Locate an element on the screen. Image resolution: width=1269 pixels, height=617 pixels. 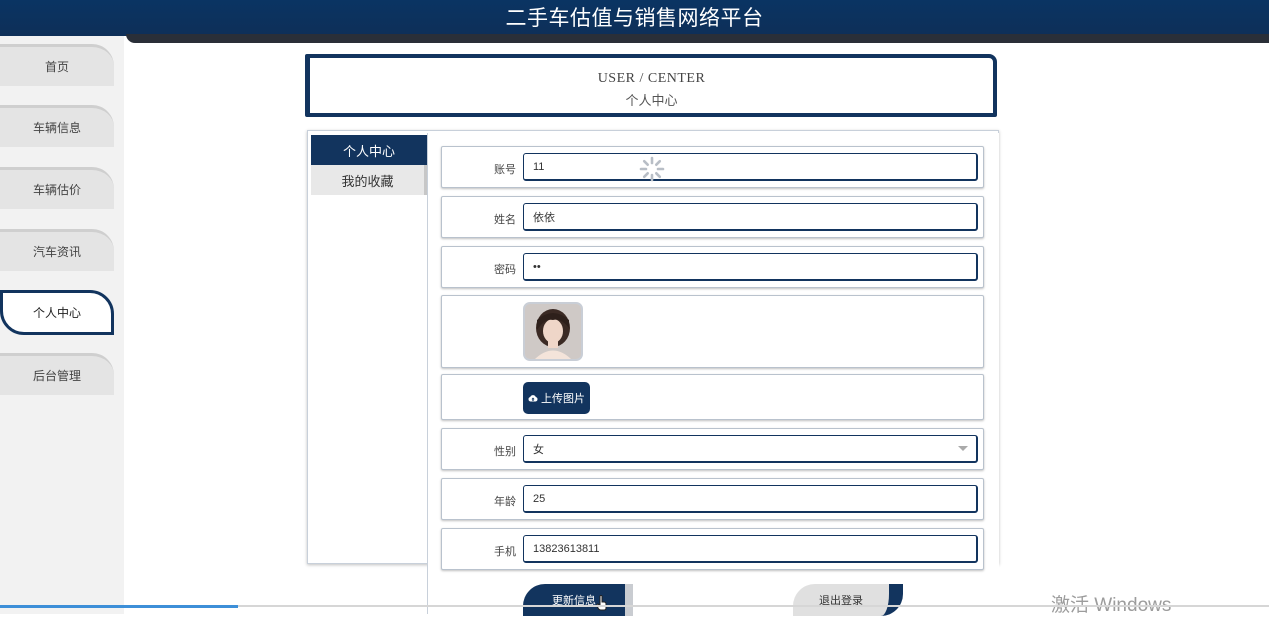
form-row-age: 年龄 25 is located at coordinates (712, 499).